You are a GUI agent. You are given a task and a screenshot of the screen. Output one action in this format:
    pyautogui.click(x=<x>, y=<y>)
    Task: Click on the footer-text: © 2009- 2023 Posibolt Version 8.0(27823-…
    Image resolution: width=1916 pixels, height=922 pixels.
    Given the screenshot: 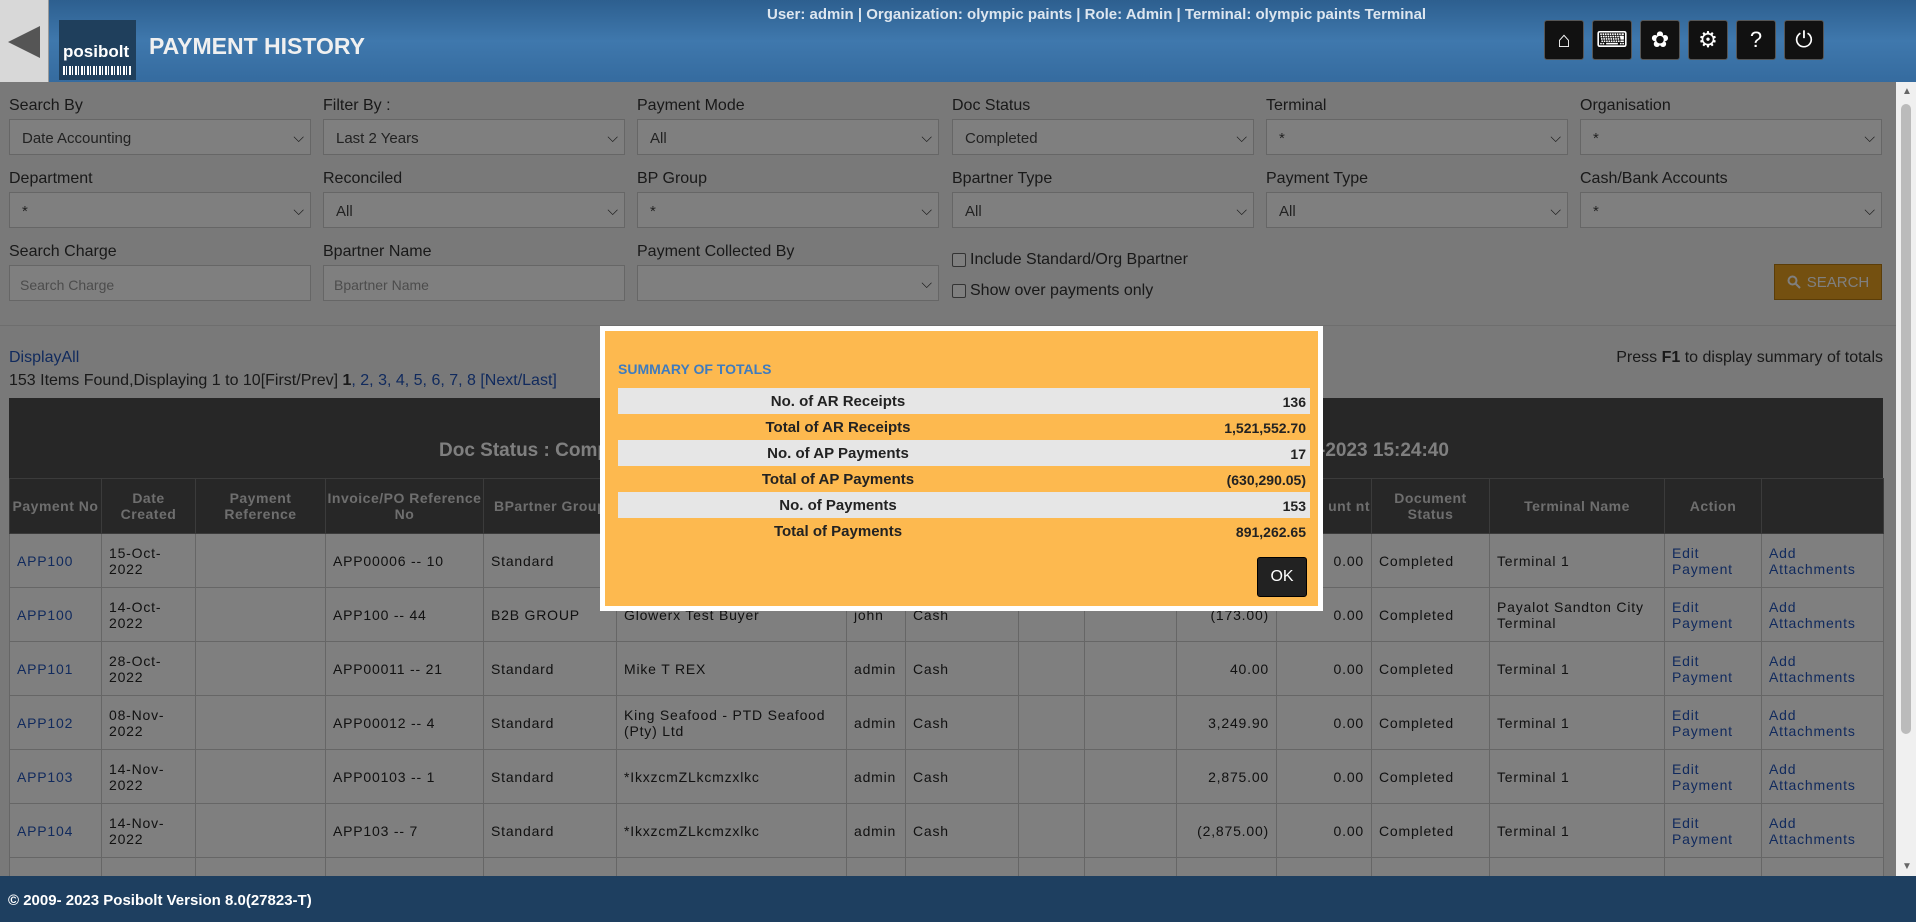 What is the action you would take?
    pyautogui.click(x=160, y=900)
    